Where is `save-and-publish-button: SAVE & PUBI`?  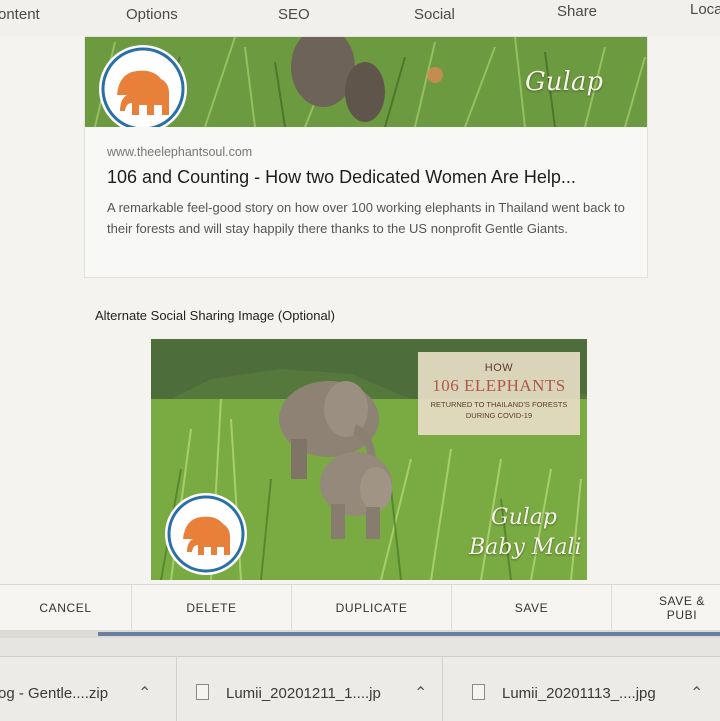 save-and-publish-button: SAVE & PUBI is located at coordinates (666, 608).